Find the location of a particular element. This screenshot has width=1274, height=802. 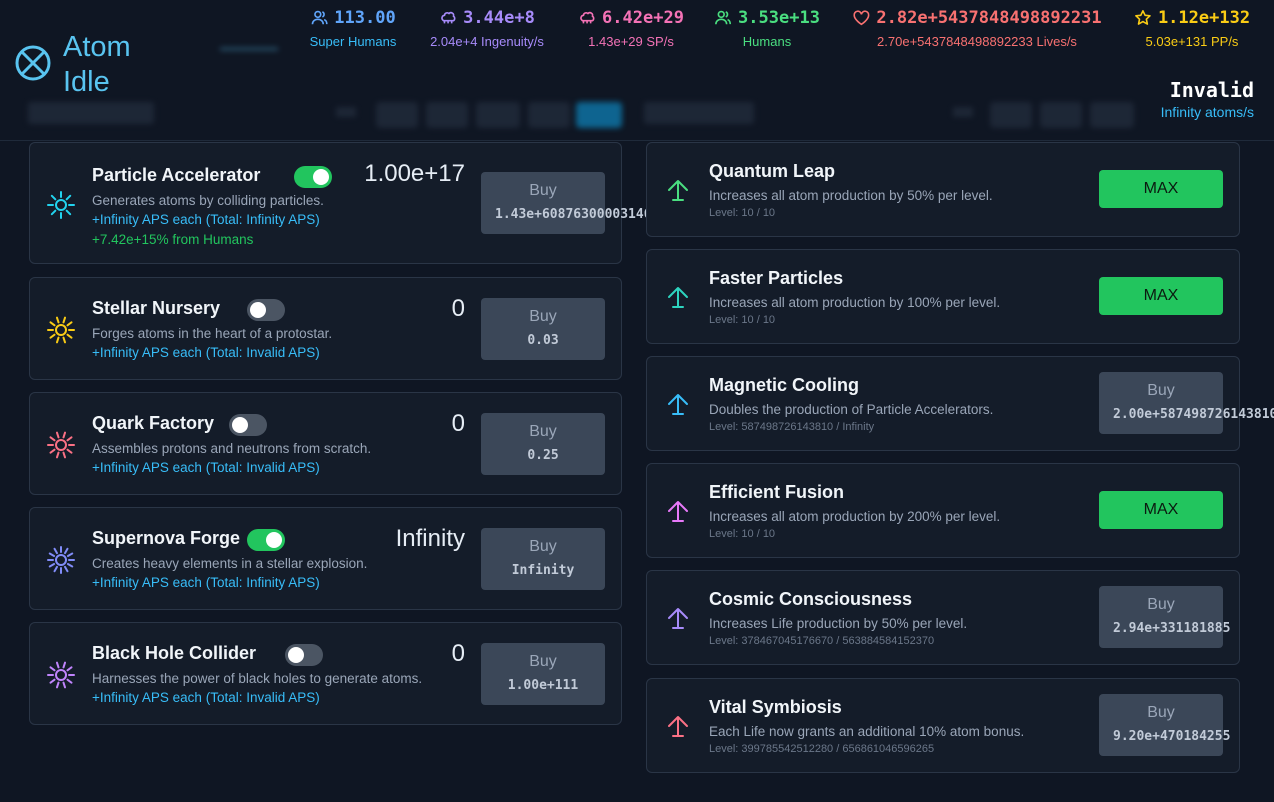

atom-logo-icon is located at coordinates (33, 63).